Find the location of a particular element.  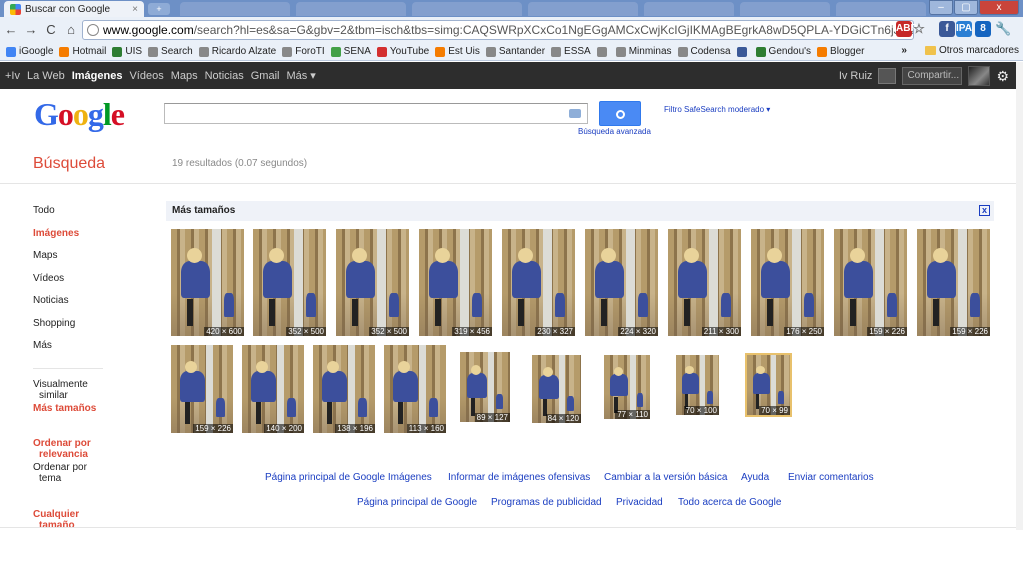

gear-icon: ⚙ is located at coordinates (1002, 76).